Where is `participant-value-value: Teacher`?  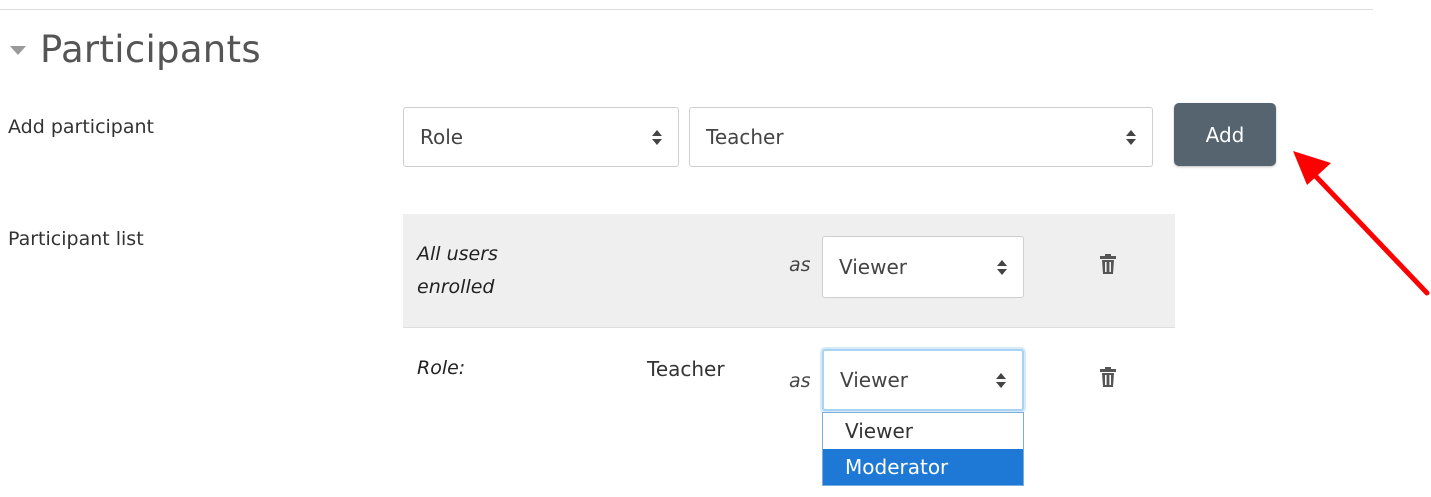 participant-value-value: Teacher is located at coordinates (745, 137).